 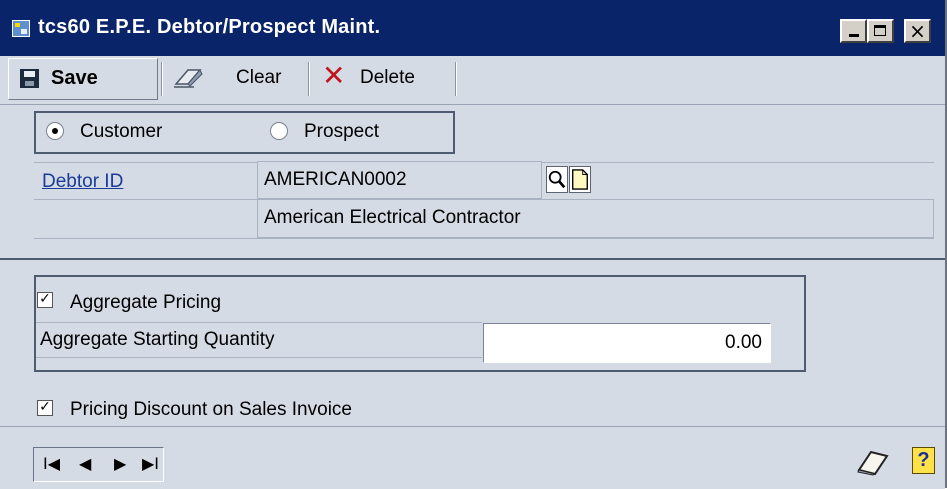 I want to click on clear-button: Clear, so click(x=258, y=78).